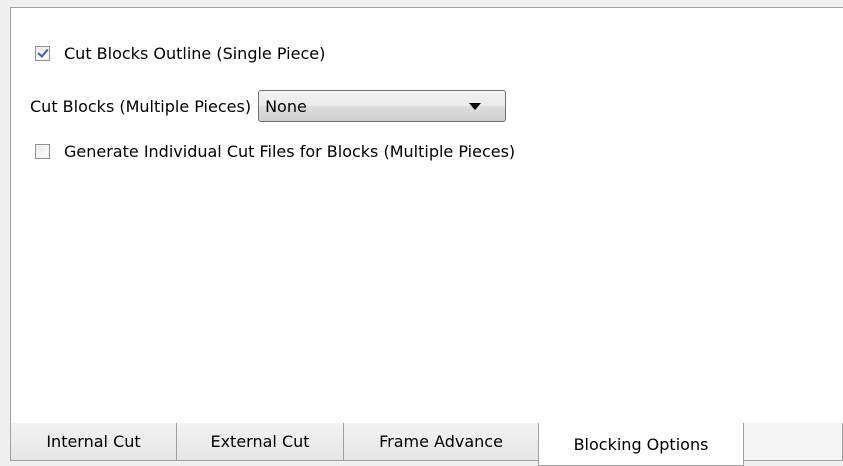 The image size is (843, 466). Describe the element at coordinates (194, 53) in the screenshot. I see `cut-blocks-outline-label: Cut Blocks Outline (Single Piece)` at that location.